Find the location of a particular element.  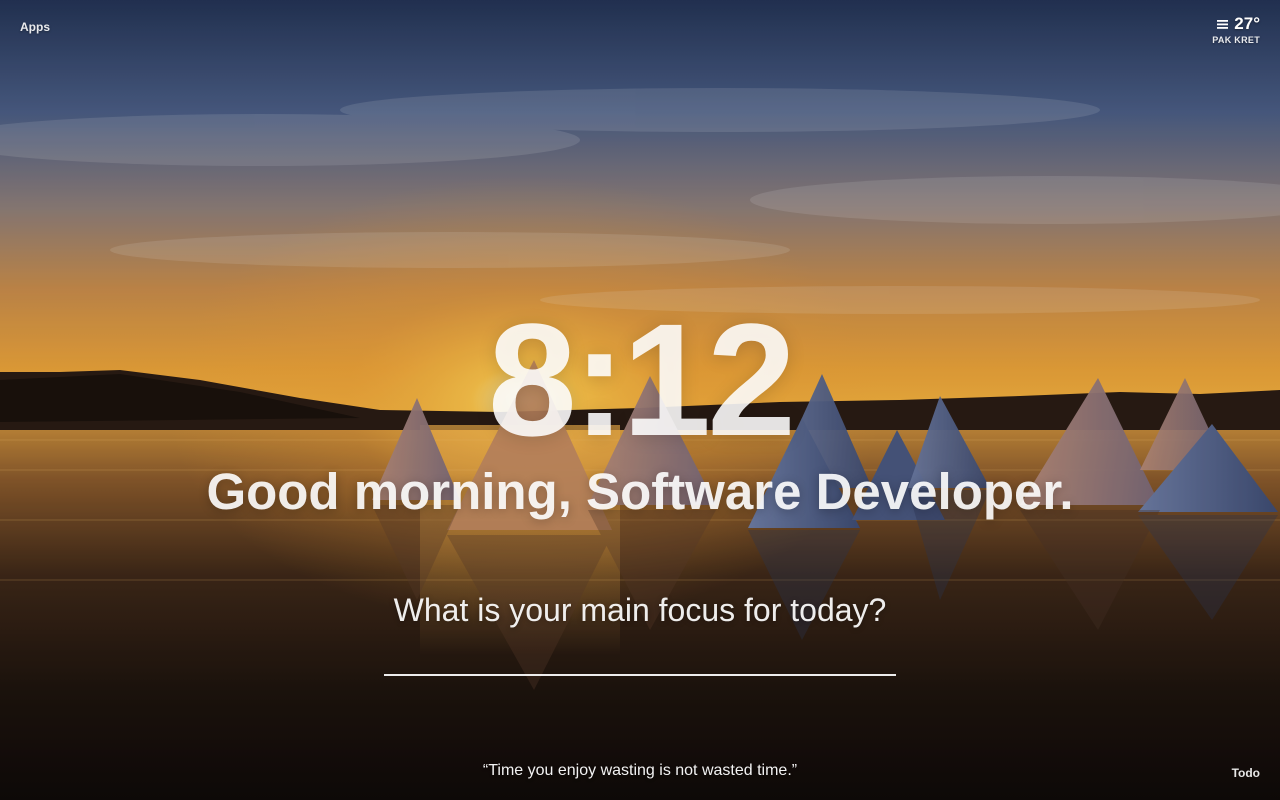

weather-widget: 27° PAK KRET is located at coordinates (1236, 29).